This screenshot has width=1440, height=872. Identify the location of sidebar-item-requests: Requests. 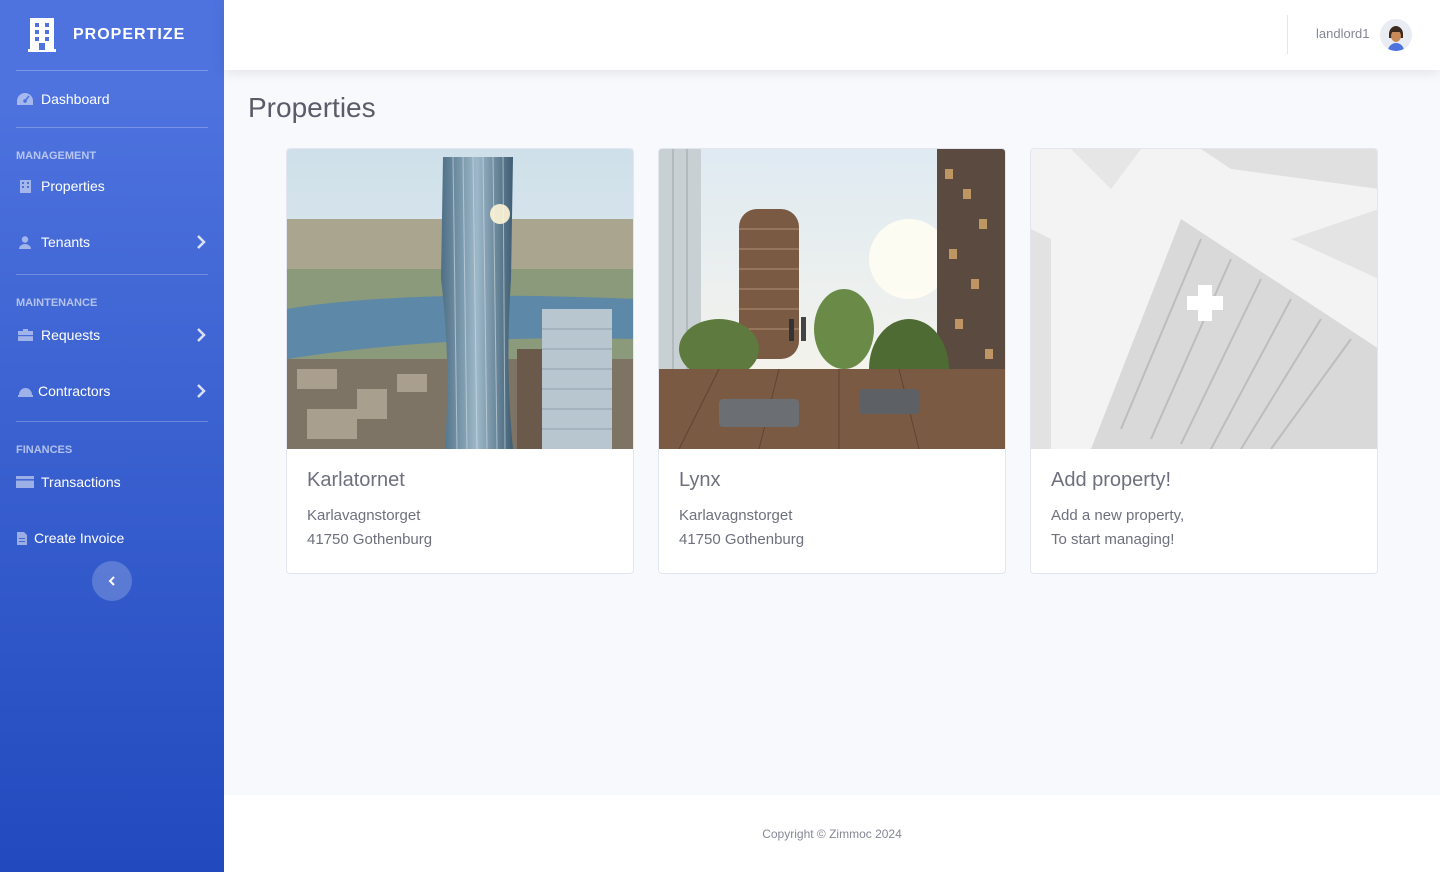
(112, 335).